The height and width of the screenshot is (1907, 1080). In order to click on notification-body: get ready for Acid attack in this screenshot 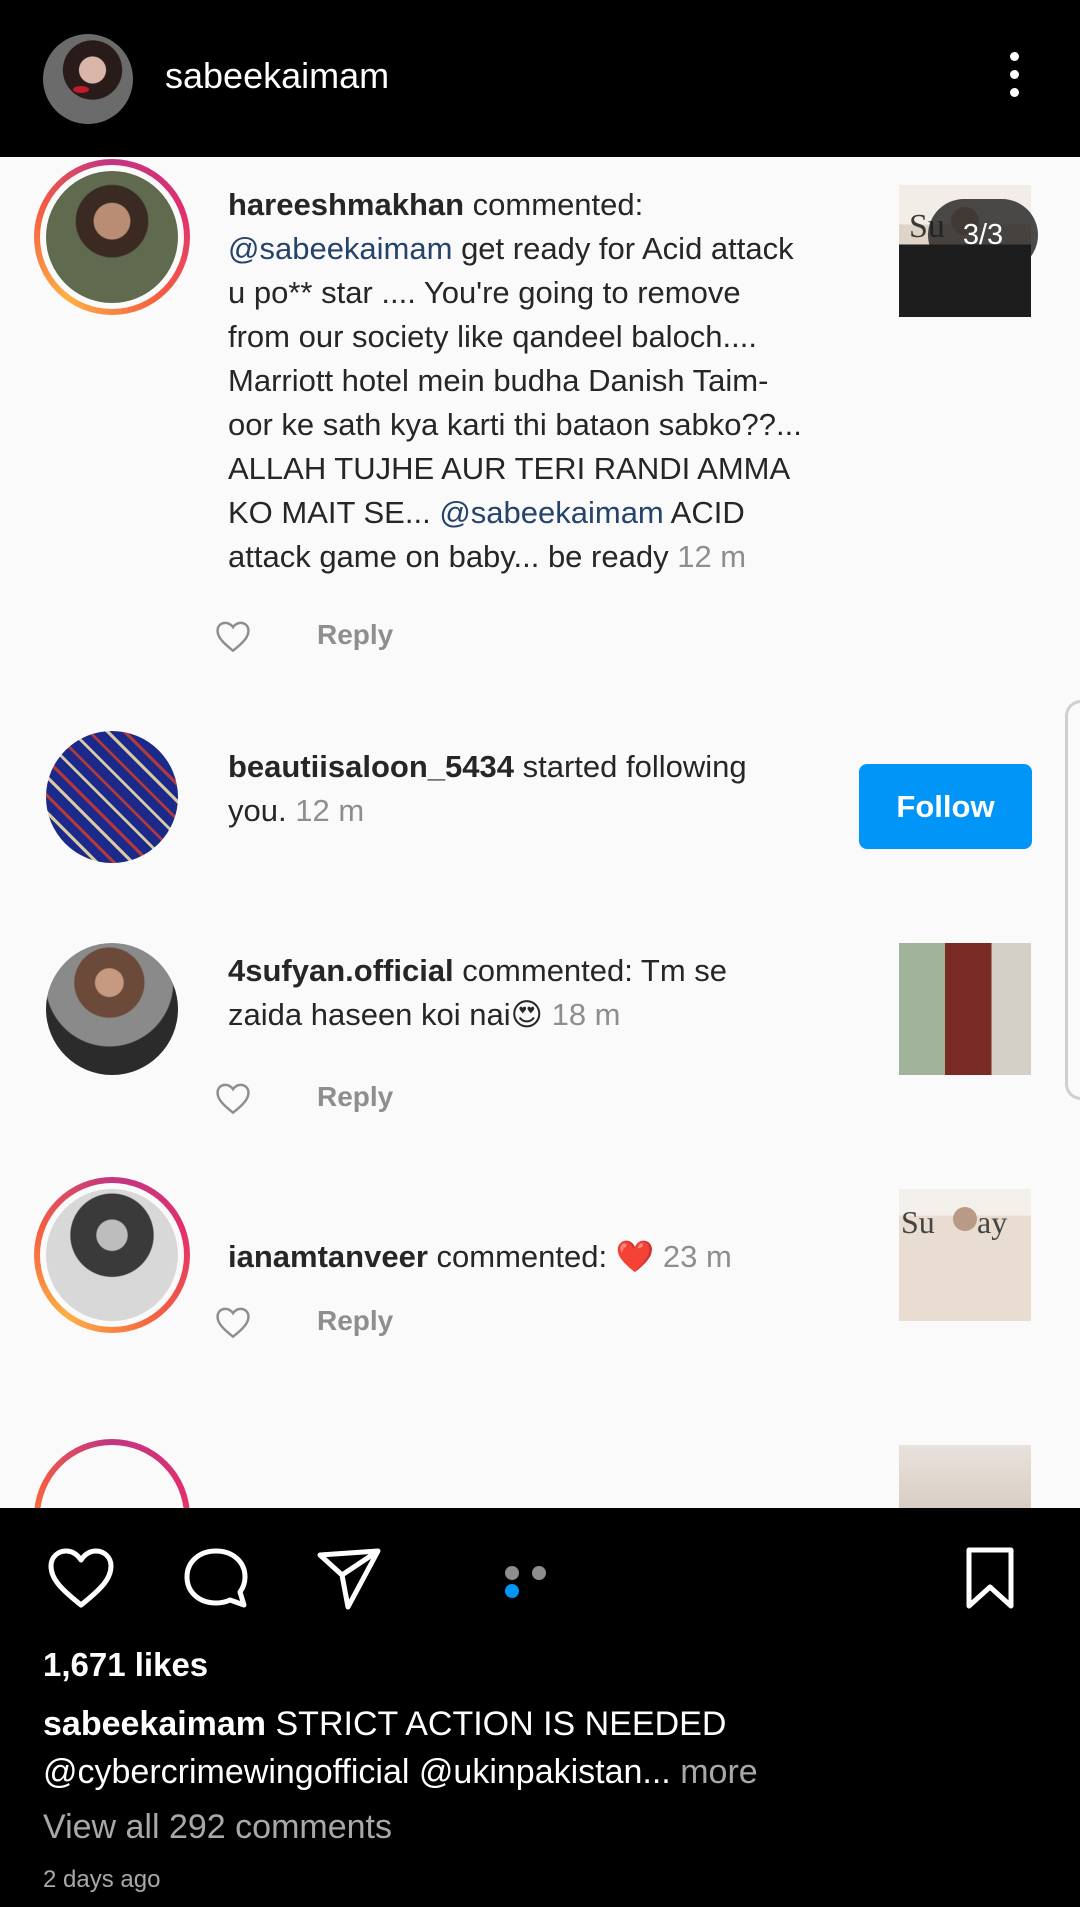, I will do `click(623, 248)`.